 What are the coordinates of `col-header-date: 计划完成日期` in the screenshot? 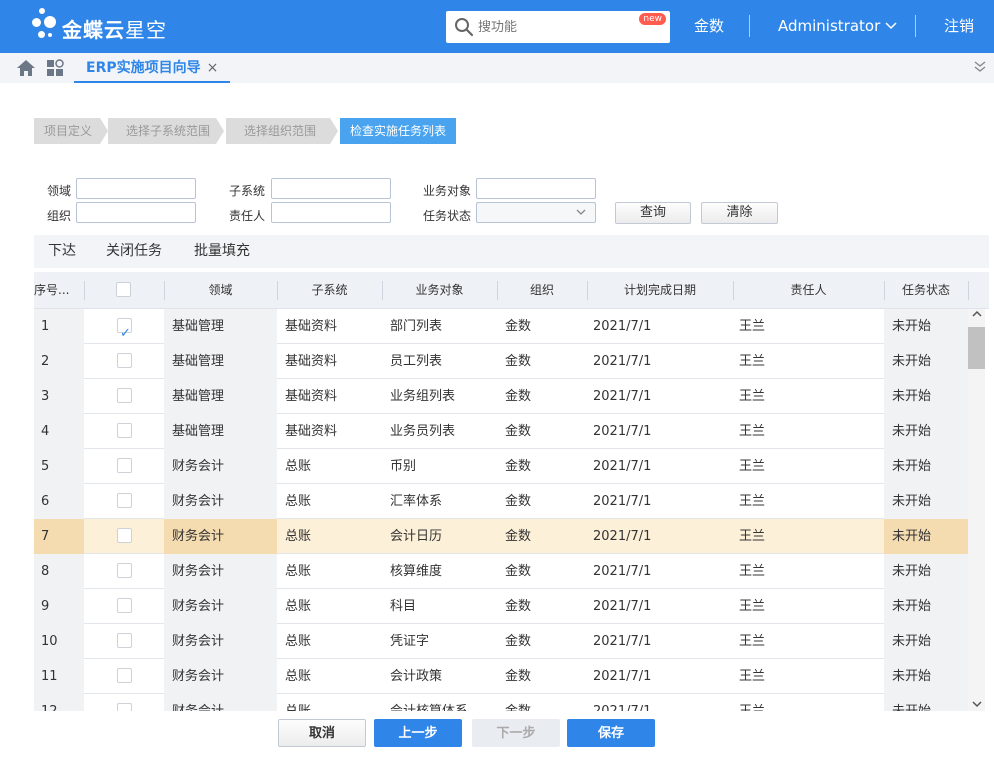 It's located at (660, 290).